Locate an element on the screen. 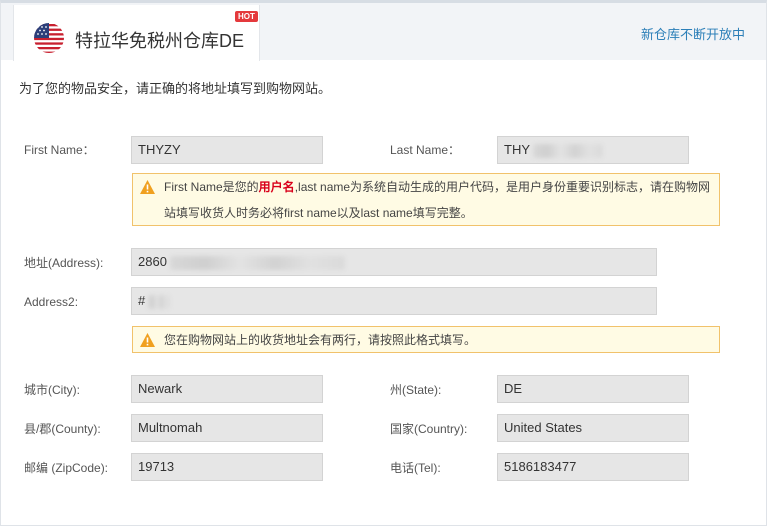 The width and height of the screenshot is (771, 528). header-bar: 特拉华免税州仓库DE HOT 新仓库不断开放中 is located at coordinates (383, 32).